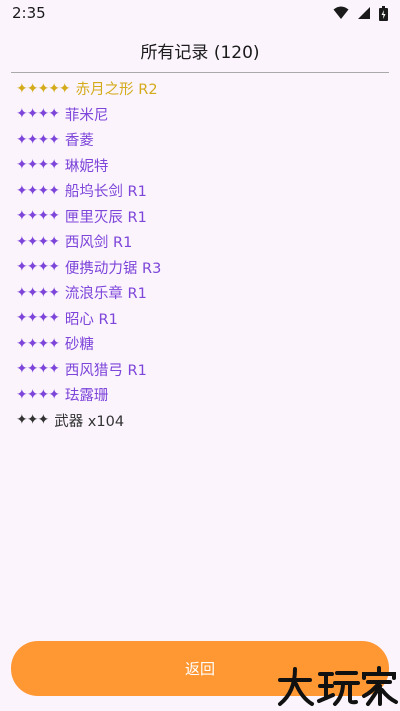 The width and height of the screenshot is (400, 711). I want to click on record-item: ✦✦✦✦ 匣里灭辰 R1, so click(88, 217).